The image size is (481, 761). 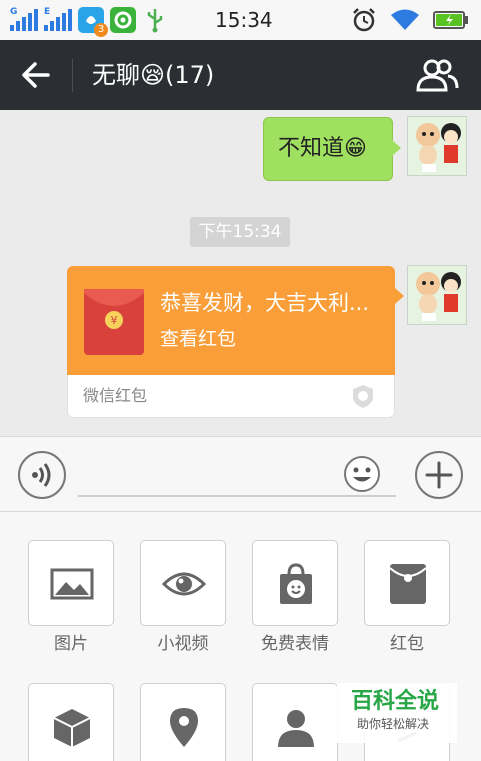 I want to click on location-pin-icon, so click(x=184, y=727).